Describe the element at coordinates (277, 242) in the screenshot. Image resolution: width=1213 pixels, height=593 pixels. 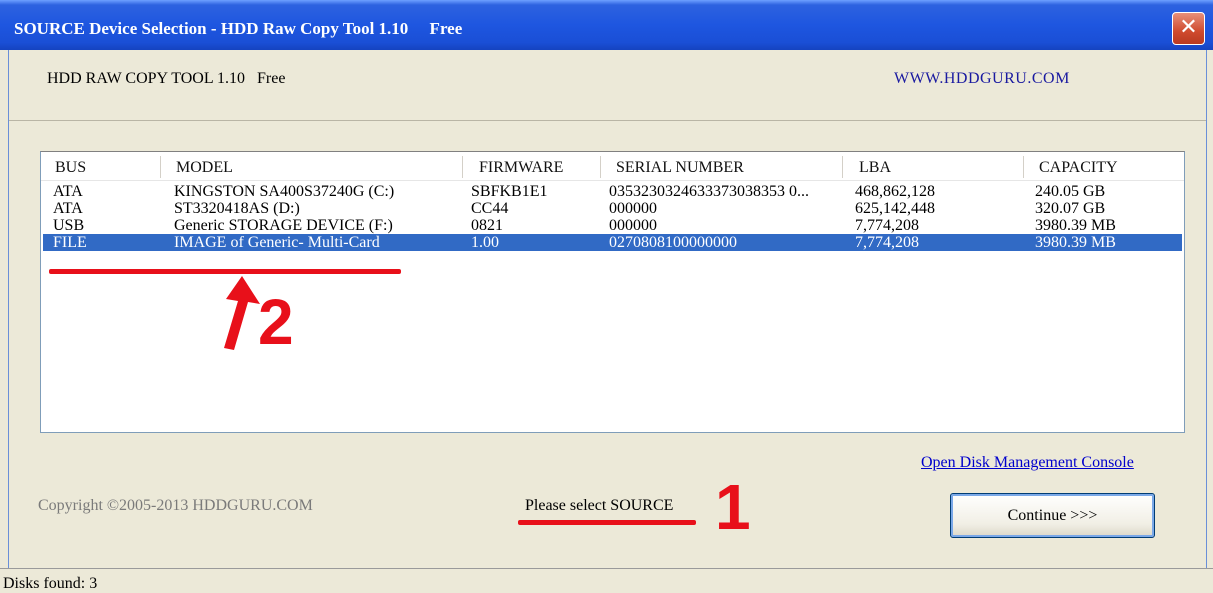
I see `cell-model: IMAGE of Generic- Multi-Card` at that location.